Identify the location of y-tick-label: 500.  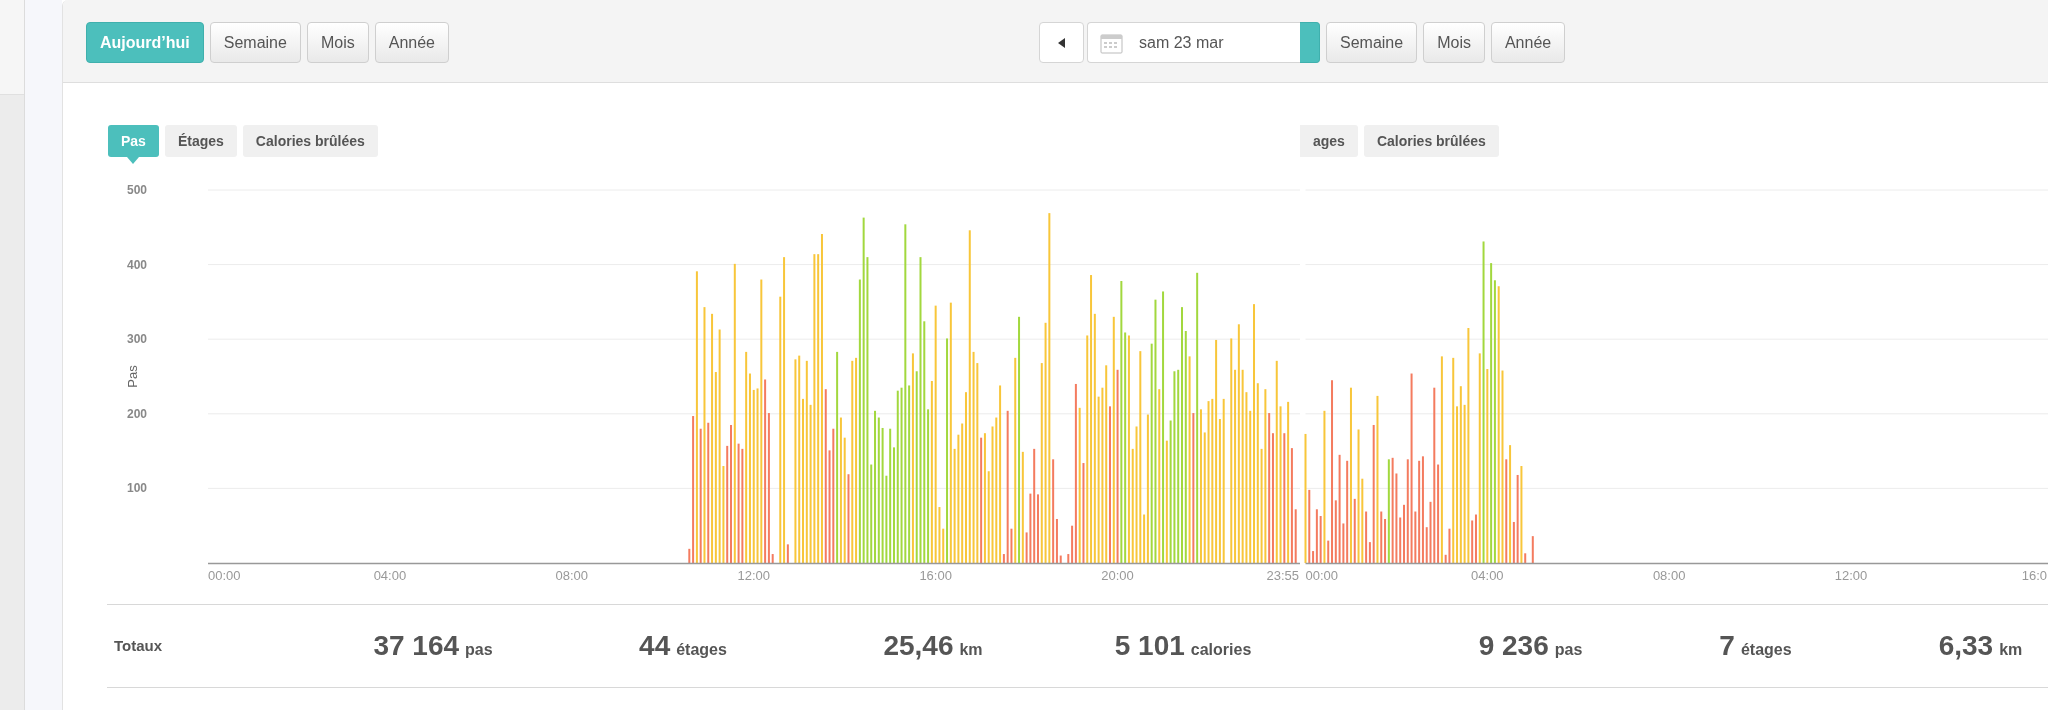
(136, 190).